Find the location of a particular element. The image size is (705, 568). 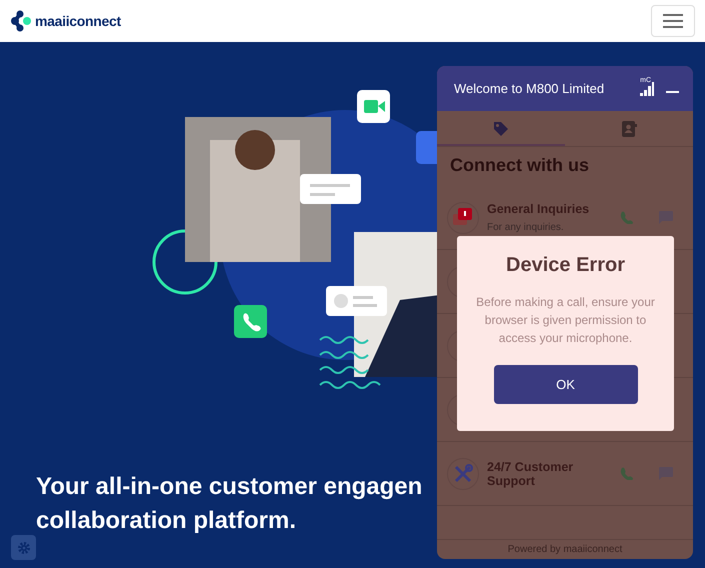

menu-button is located at coordinates (673, 21).